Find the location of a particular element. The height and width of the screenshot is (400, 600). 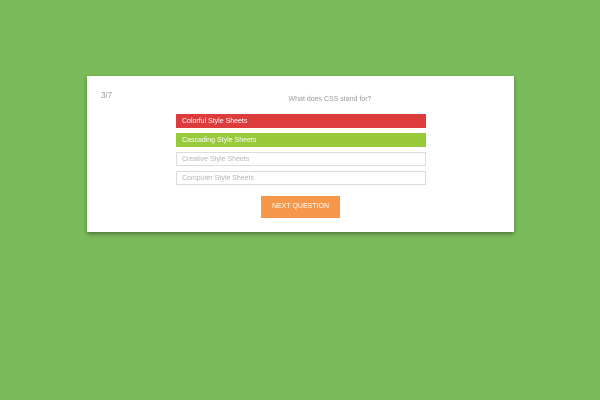

next-question-button: NEXT QUESTION is located at coordinates (300, 207).